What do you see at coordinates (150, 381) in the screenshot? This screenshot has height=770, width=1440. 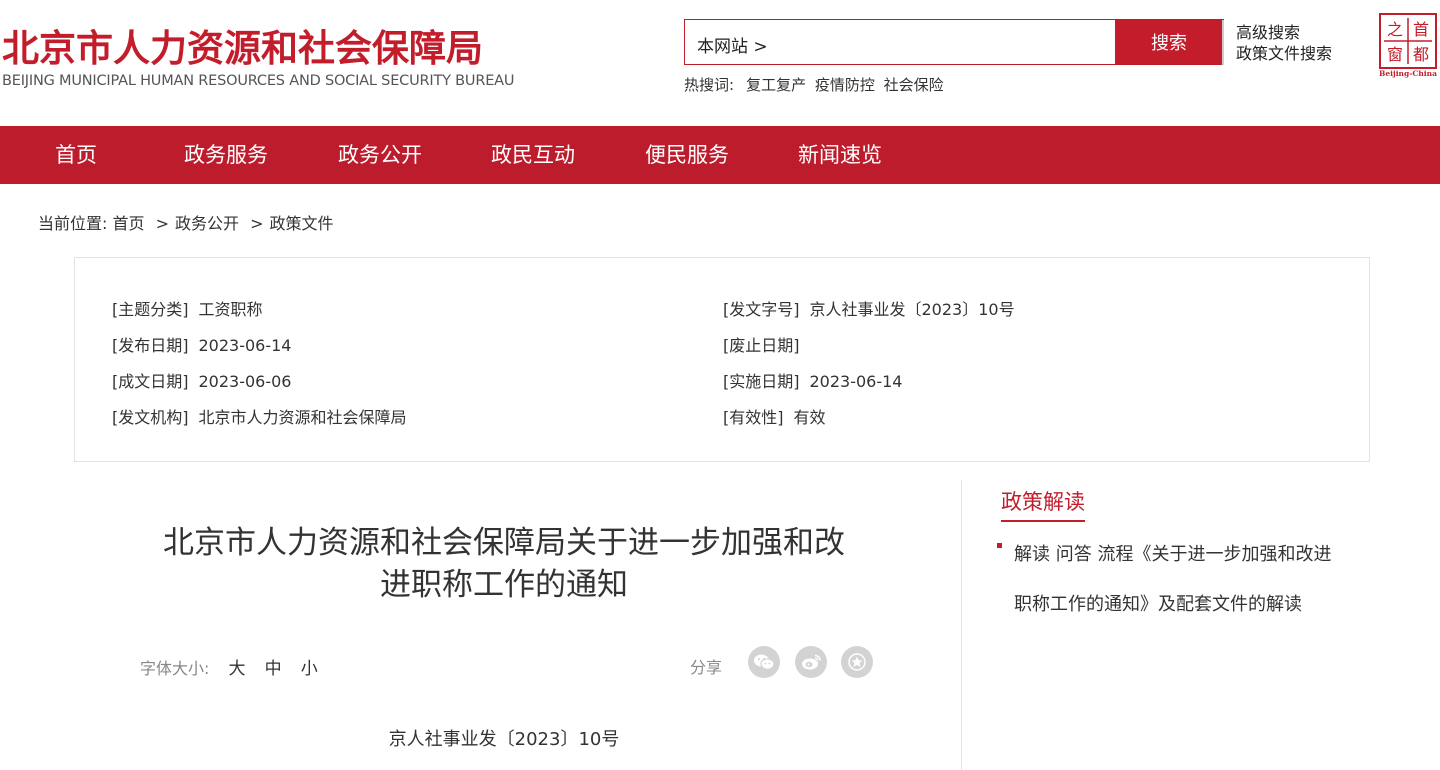 I see `meta-label: [成文日期]` at bounding box center [150, 381].